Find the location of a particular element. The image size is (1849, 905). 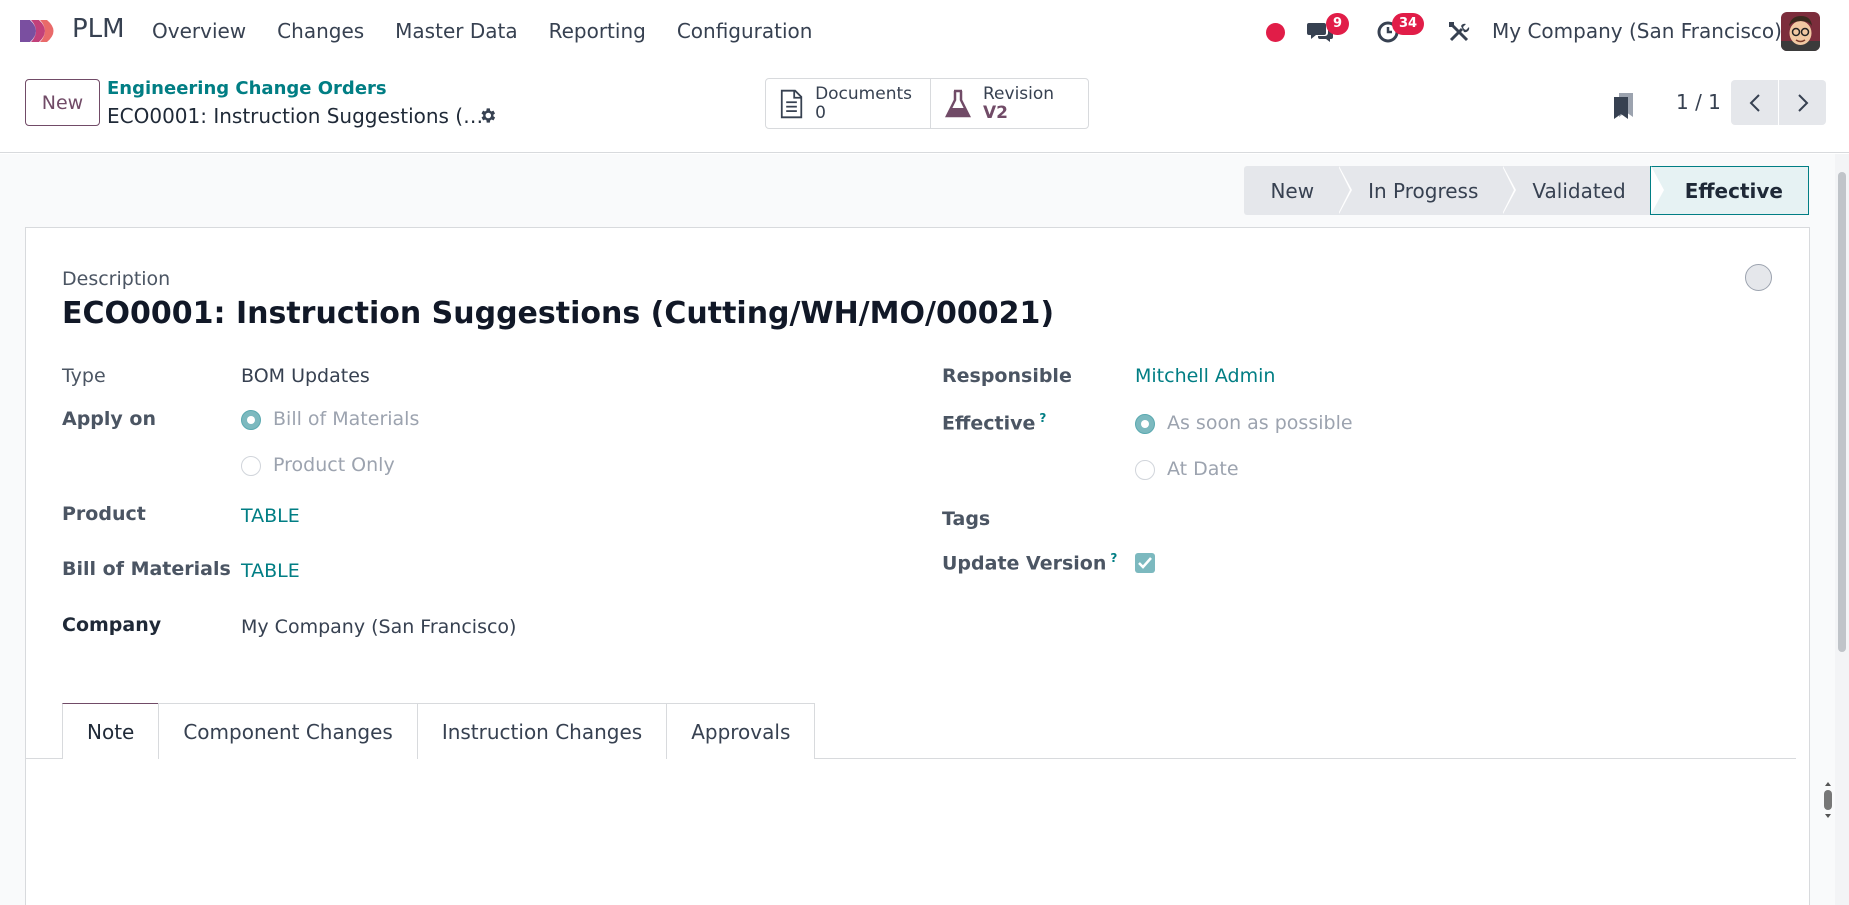

apply-on-product-radio is located at coordinates (251, 466).